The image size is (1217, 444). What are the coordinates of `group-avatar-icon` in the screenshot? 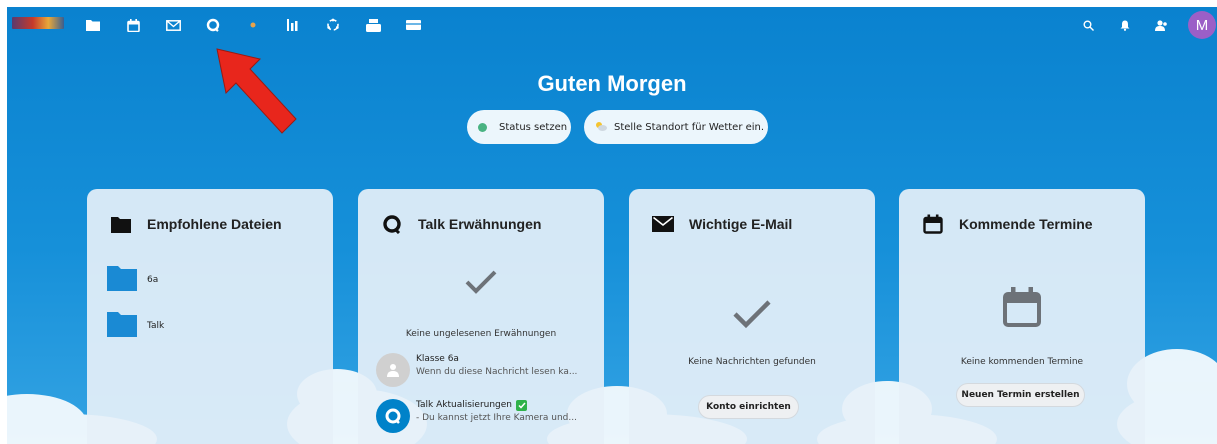 It's located at (393, 370).